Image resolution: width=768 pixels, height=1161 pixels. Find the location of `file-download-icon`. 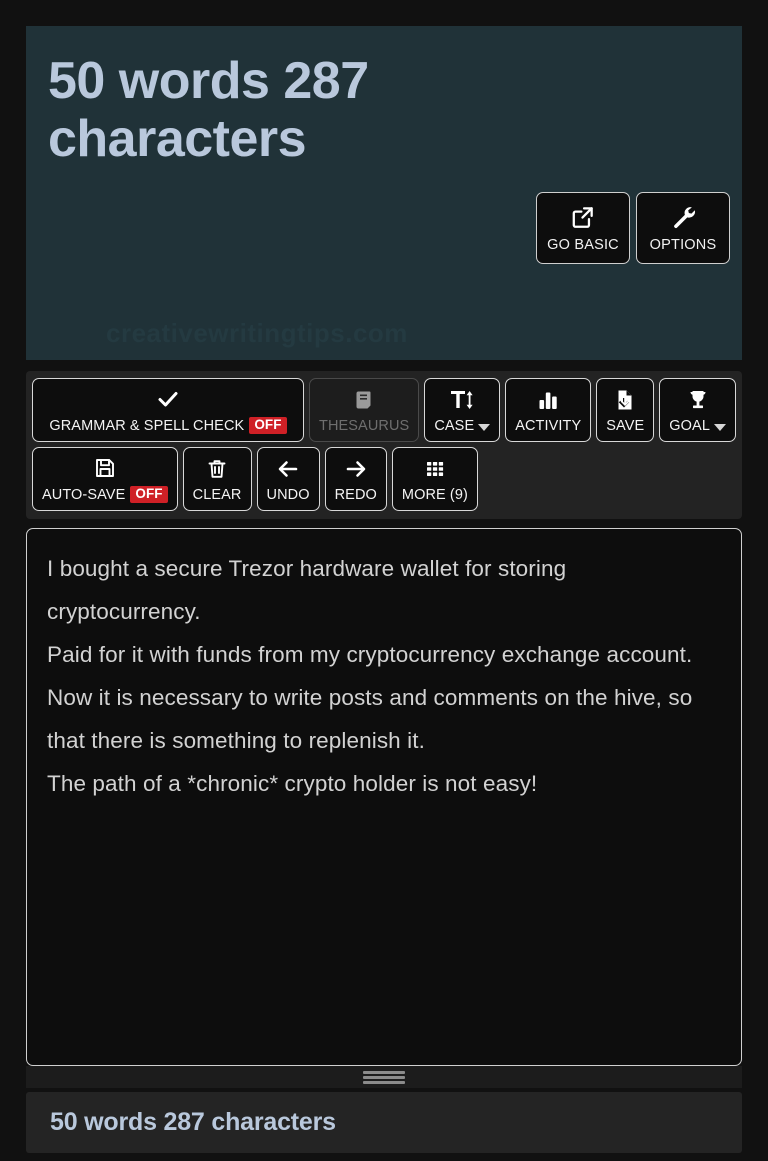

file-download-icon is located at coordinates (625, 400).